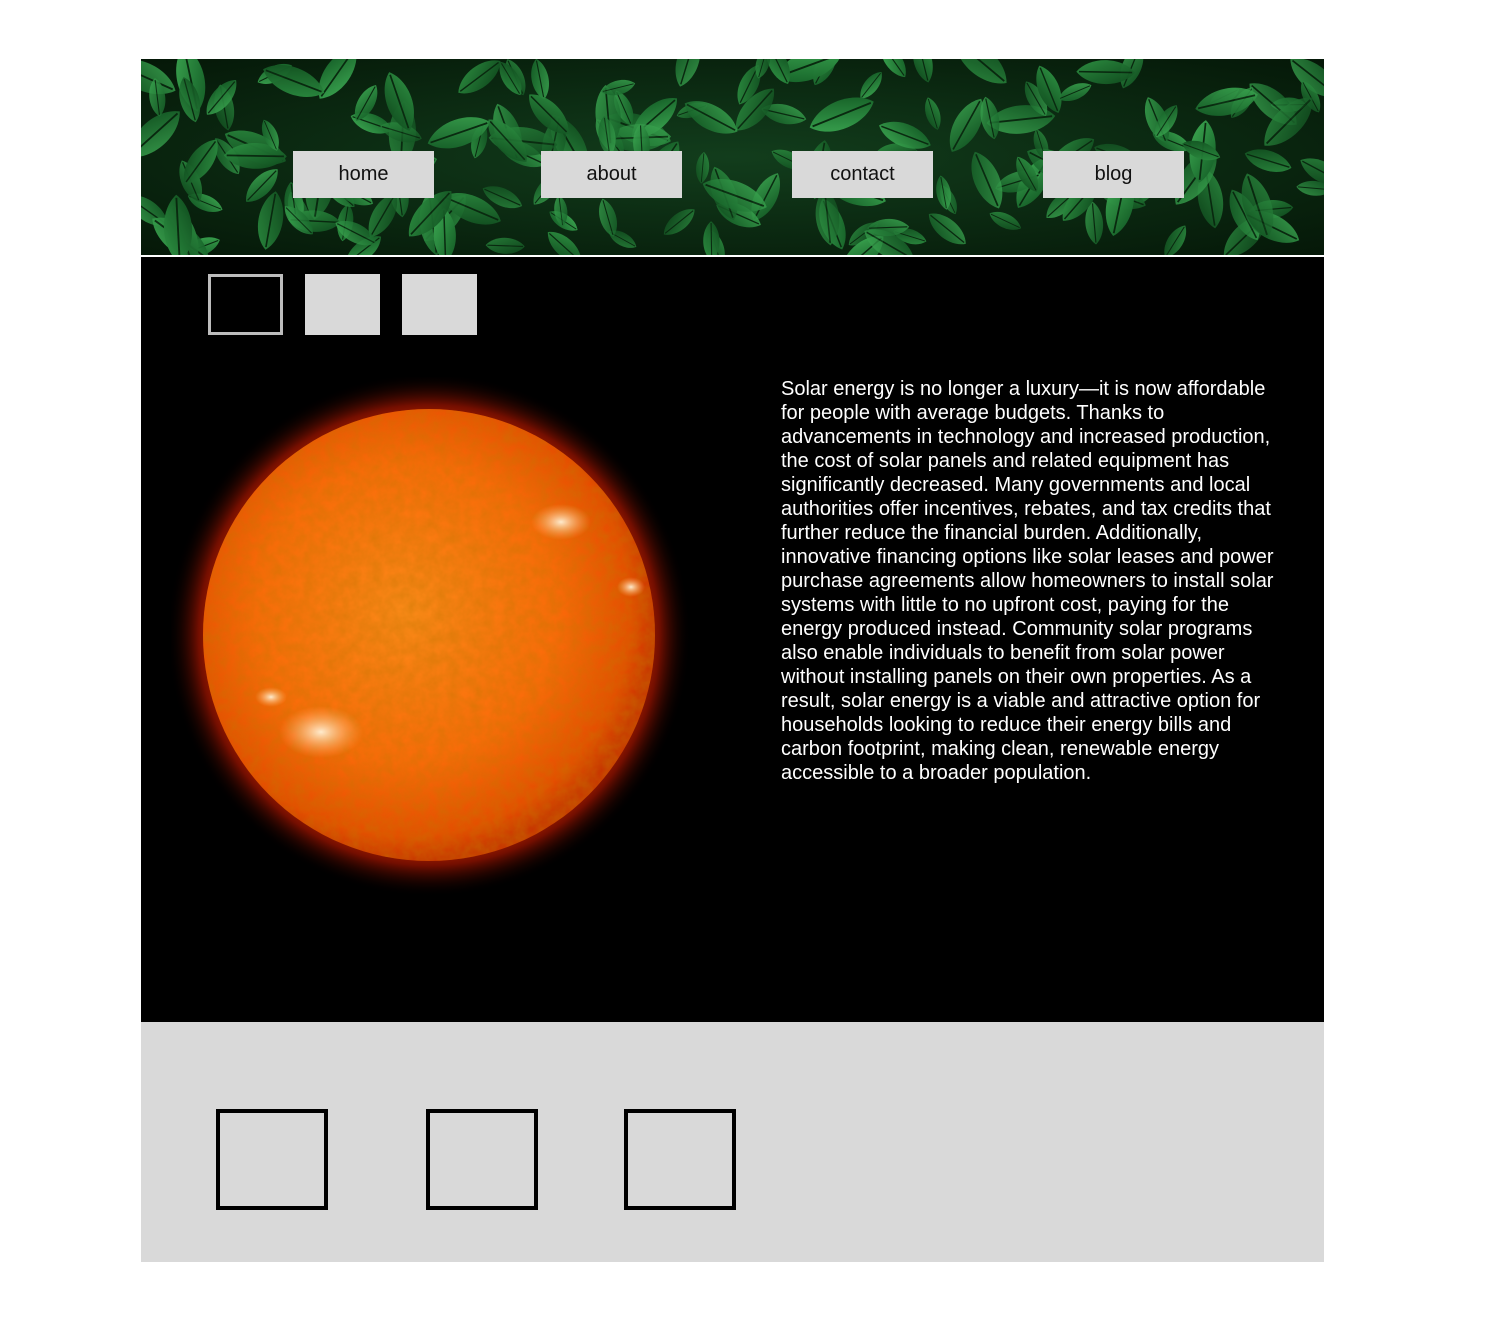  Describe the element at coordinates (862, 174) in the screenshot. I see `nav-contact-button: contact` at that location.